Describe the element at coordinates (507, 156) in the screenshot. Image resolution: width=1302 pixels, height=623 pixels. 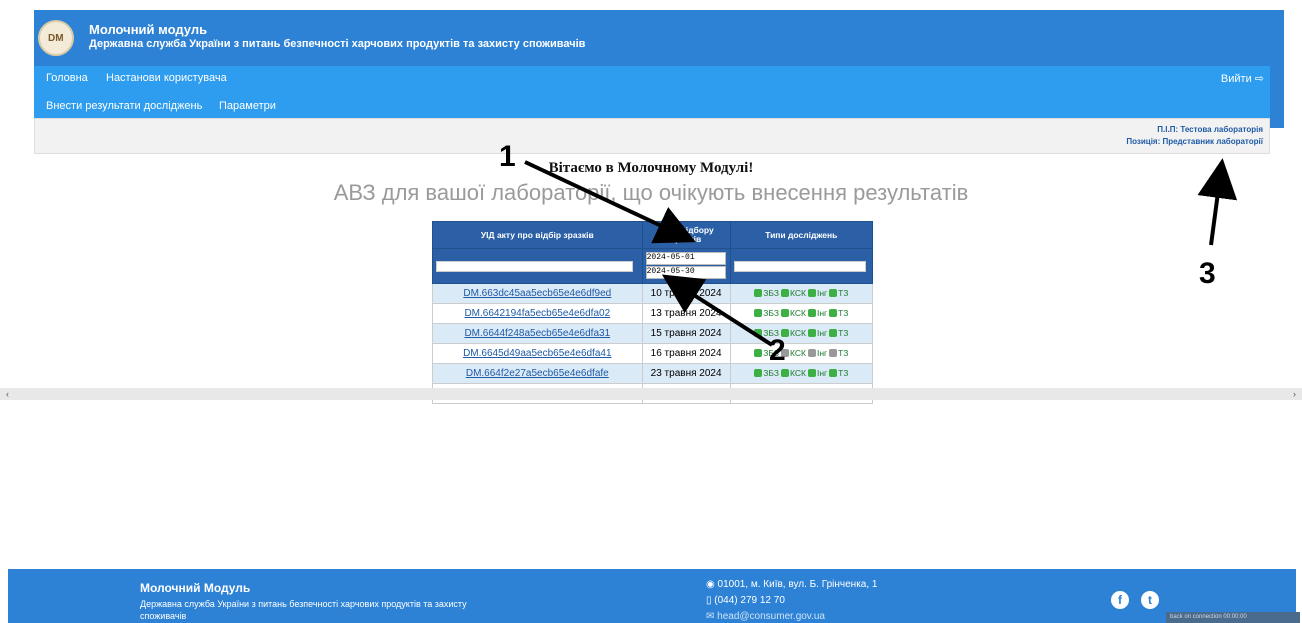
I see `annotation-1: 1` at that location.